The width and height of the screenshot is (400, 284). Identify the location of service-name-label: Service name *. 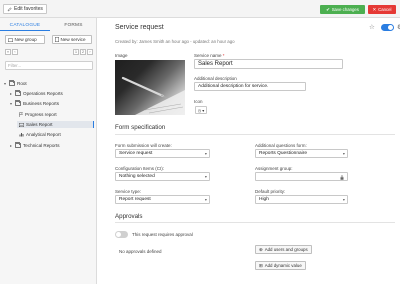
(209, 55).